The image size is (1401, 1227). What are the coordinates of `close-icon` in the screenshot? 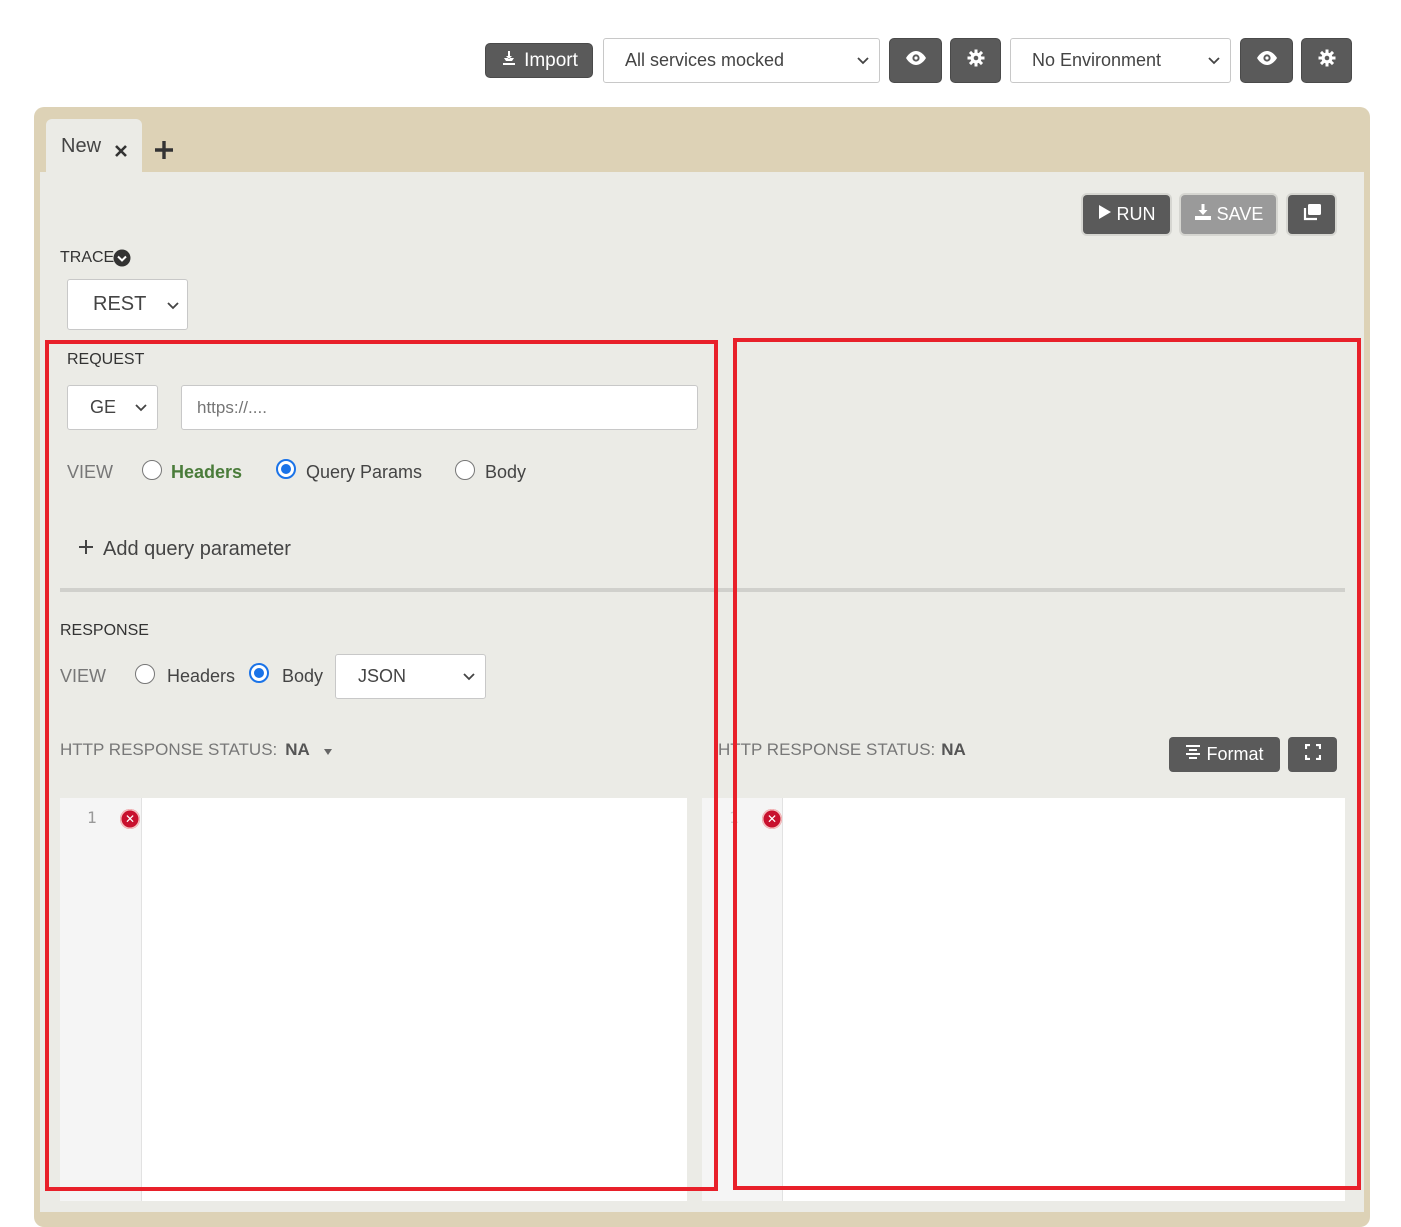 It's located at (121, 152).